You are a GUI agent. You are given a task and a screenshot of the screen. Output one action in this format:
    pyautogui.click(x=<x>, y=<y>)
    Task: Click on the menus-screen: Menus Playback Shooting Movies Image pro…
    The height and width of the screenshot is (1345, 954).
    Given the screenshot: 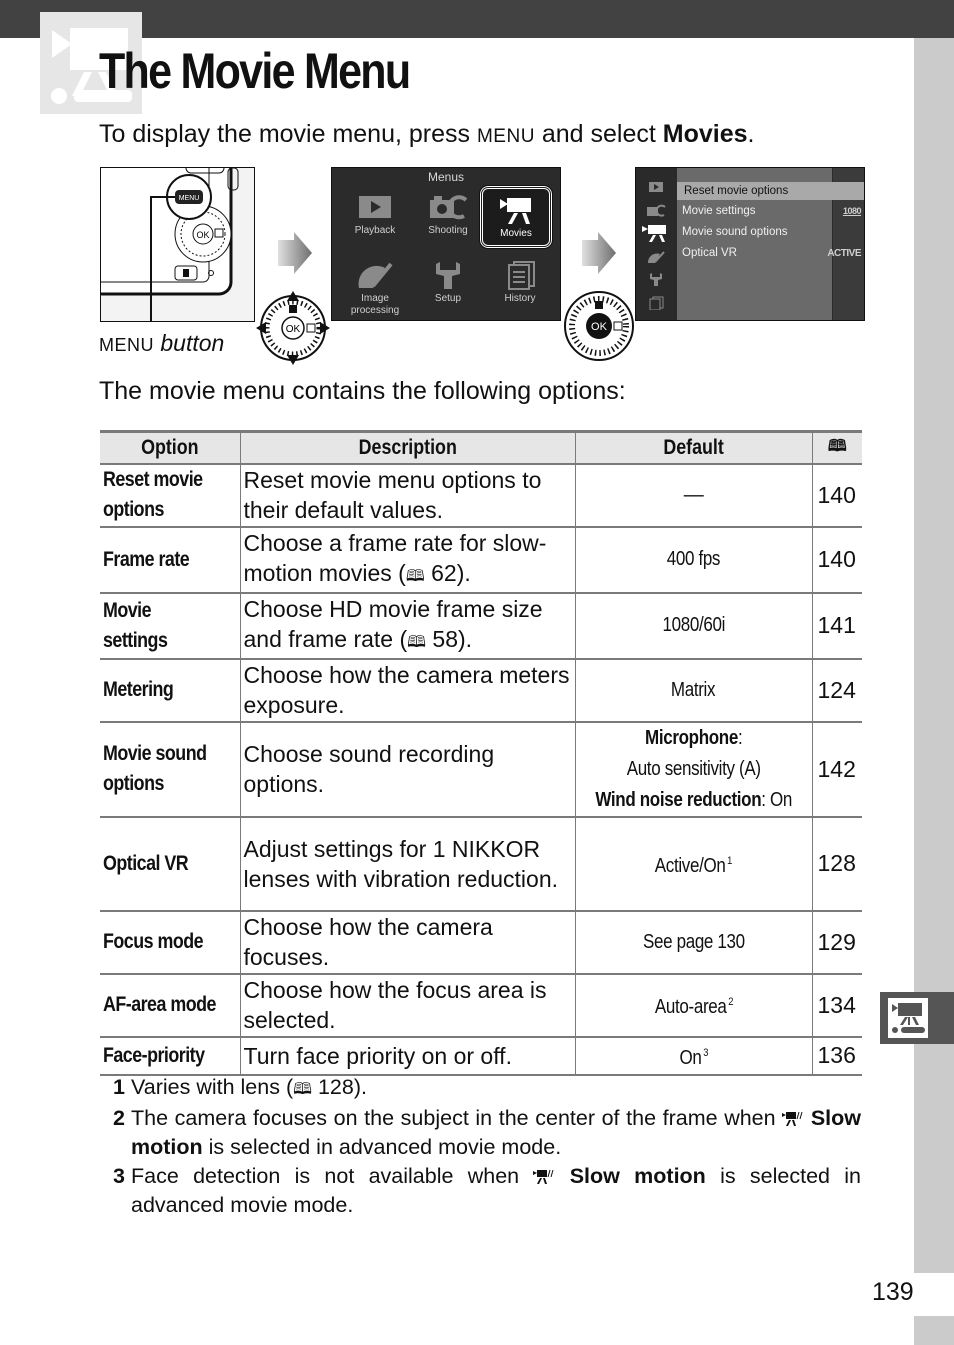 What is the action you would take?
    pyautogui.click(x=446, y=244)
    